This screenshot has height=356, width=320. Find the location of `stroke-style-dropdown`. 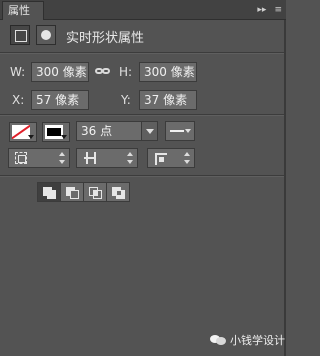

stroke-style-dropdown is located at coordinates (180, 131).